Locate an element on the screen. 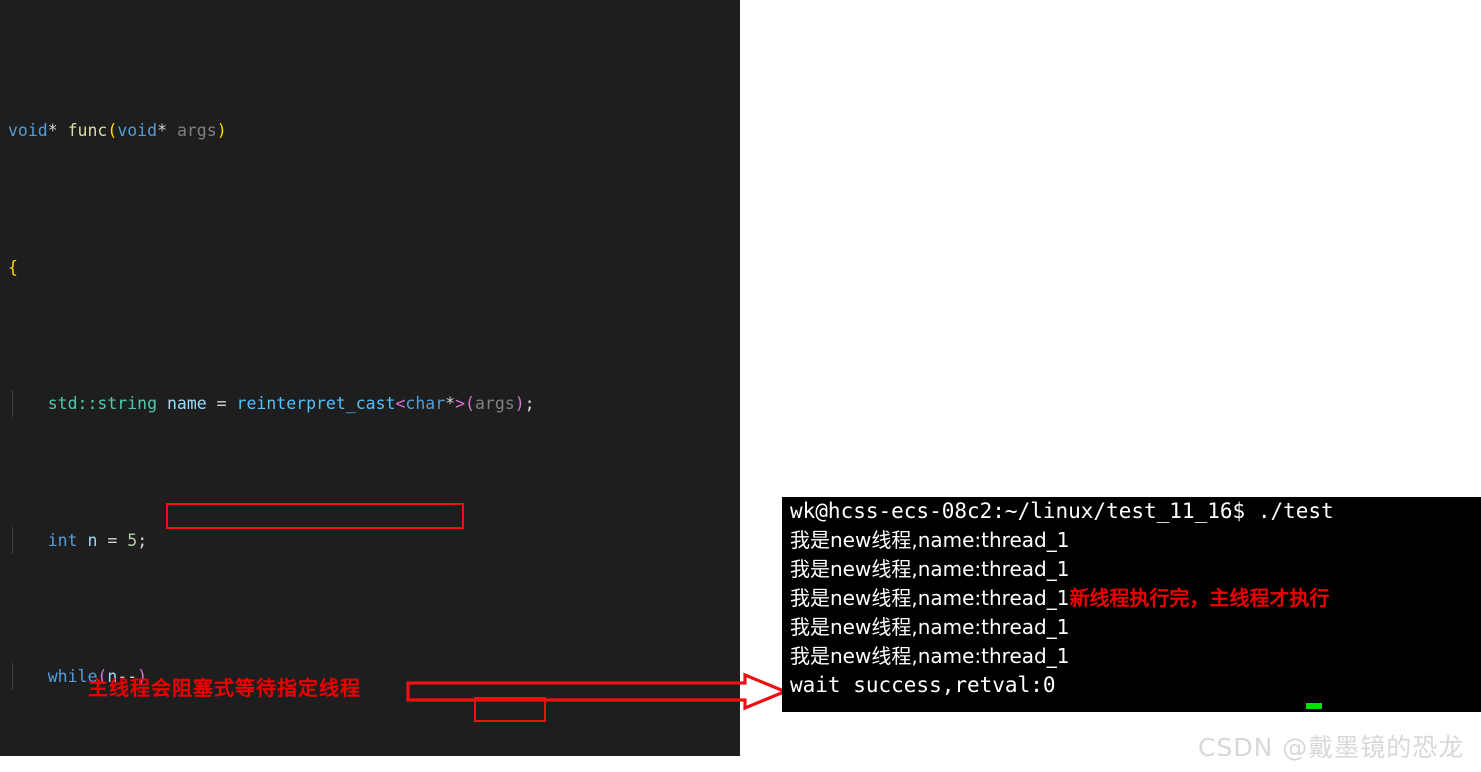  terminal-output-line: wait success,retval:0 is located at coordinates (923, 685).